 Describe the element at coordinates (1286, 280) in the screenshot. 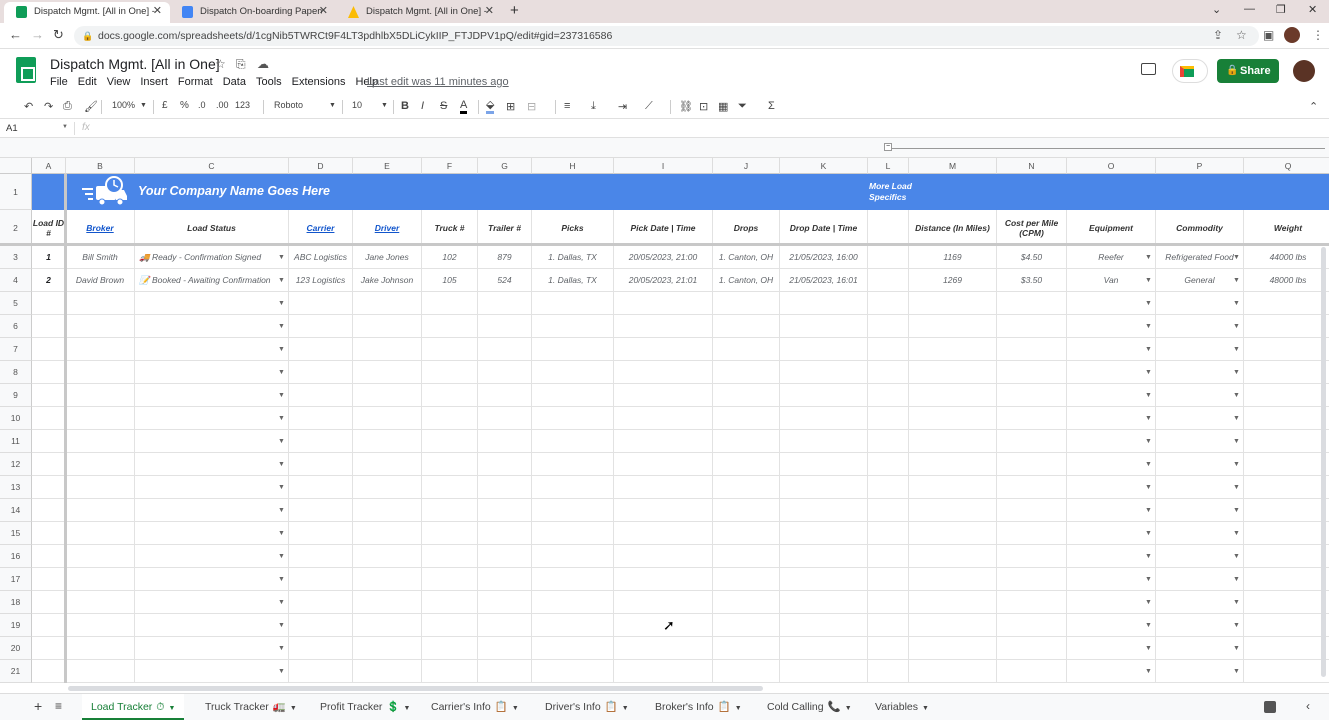

I see `table-cell: 48000 lbs` at that location.